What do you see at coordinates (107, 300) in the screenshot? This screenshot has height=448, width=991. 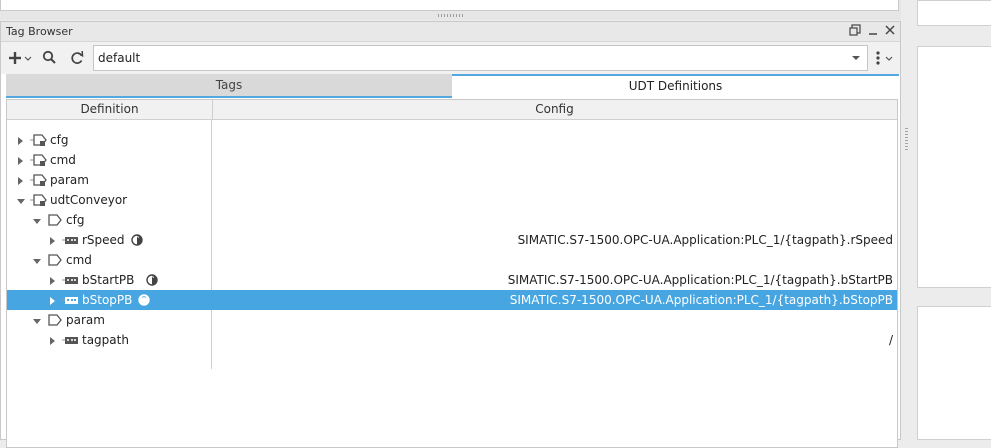 I see `tag-name: bStopPB` at bounding box center [107, 300].